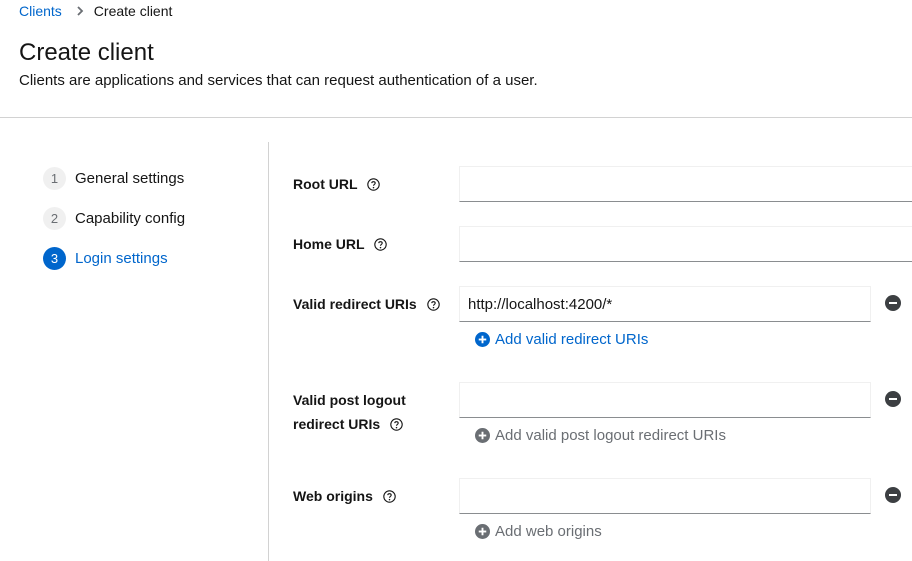 The height and width of the screenshot is (561, 912). Describe the element at coordinates (121, 258) in the screenshot. I see `step-label: Login settings` at that location.